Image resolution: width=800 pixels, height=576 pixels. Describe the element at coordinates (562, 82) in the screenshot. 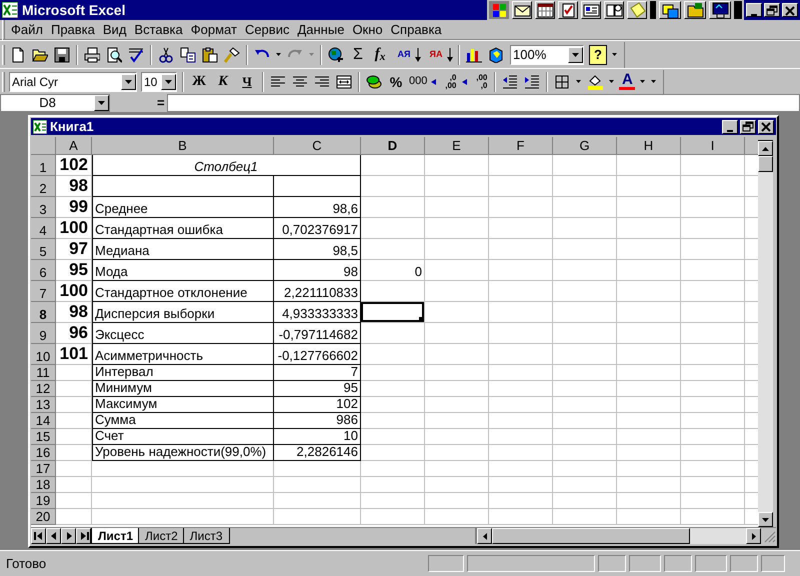

I see `borders-icon` at that location.